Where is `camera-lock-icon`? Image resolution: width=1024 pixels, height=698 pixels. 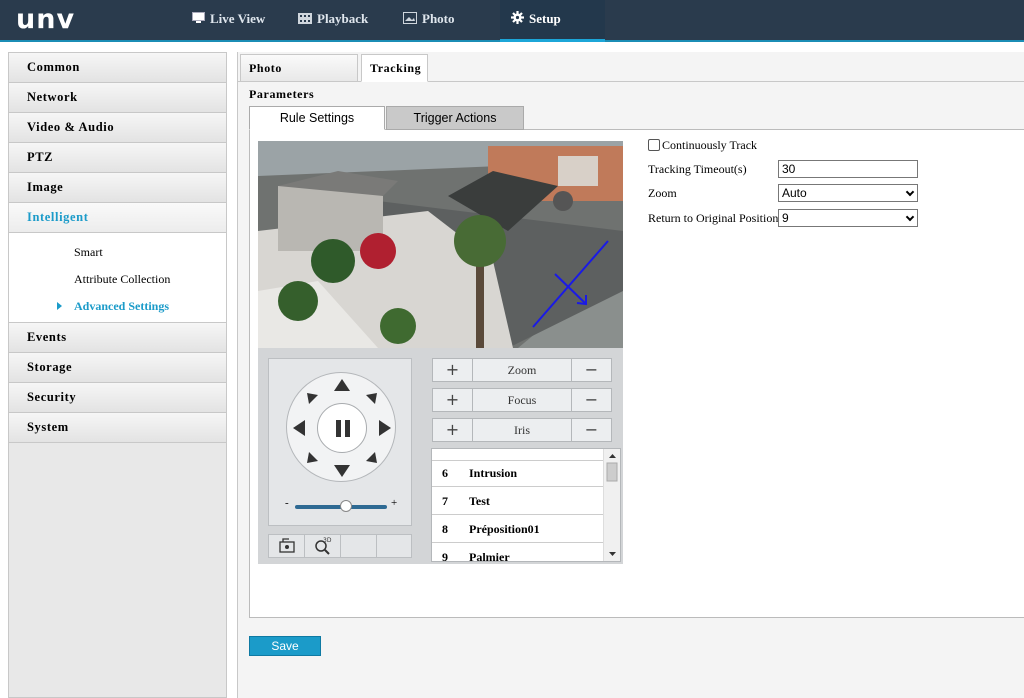
camera-lock-icon is located at coordinates (287, 545).